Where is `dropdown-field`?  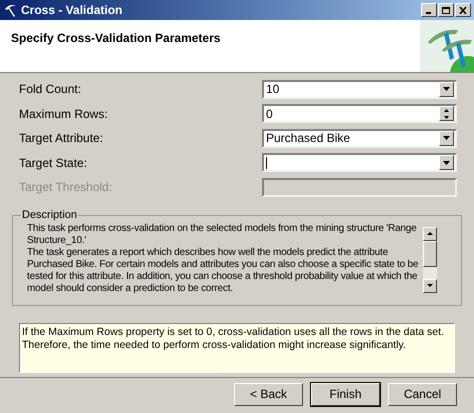
dropdown-field is located at coordinates (359, 162).